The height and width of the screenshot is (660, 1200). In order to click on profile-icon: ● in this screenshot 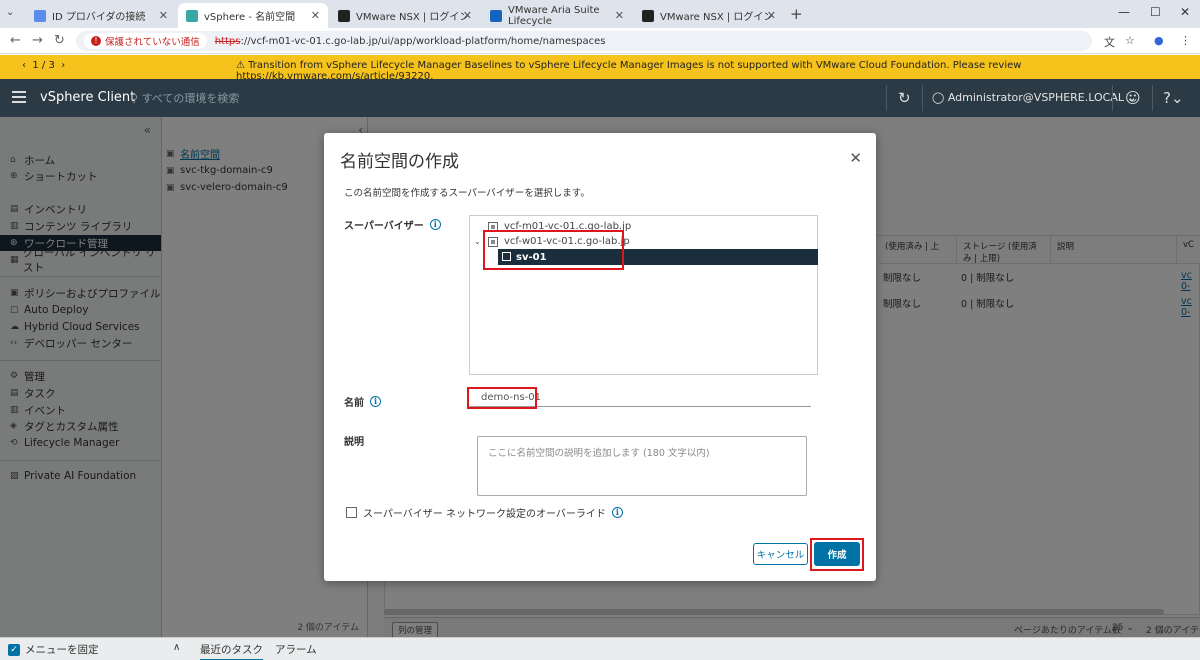, I will do `click(1159, 40)`.